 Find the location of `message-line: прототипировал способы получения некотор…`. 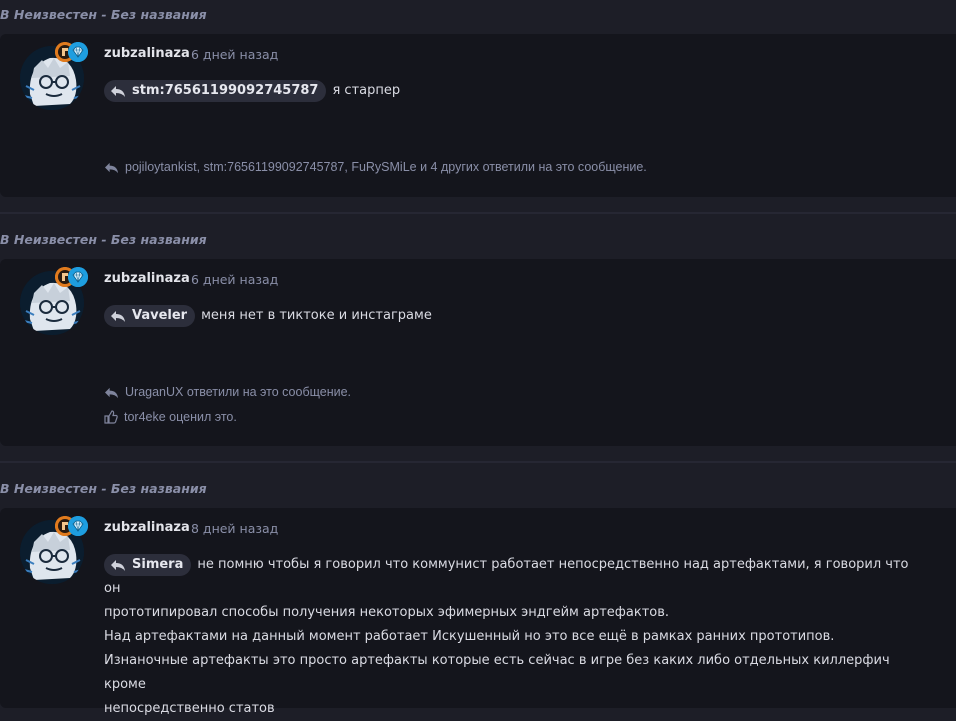

message-line: прототипировал способы получения некотор… is located at coordinates (387, 612).